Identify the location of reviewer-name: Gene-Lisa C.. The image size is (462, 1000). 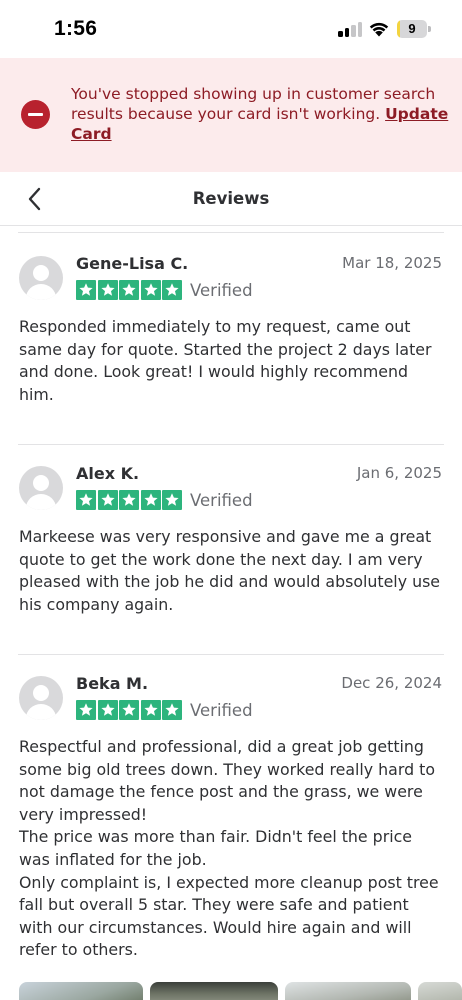
(132, 263).